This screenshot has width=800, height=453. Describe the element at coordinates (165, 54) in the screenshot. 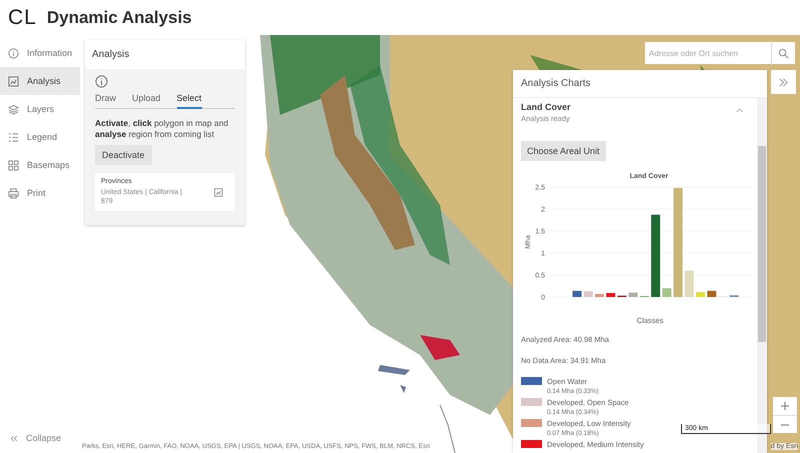

I see `panel-title: Analysis` at that location.